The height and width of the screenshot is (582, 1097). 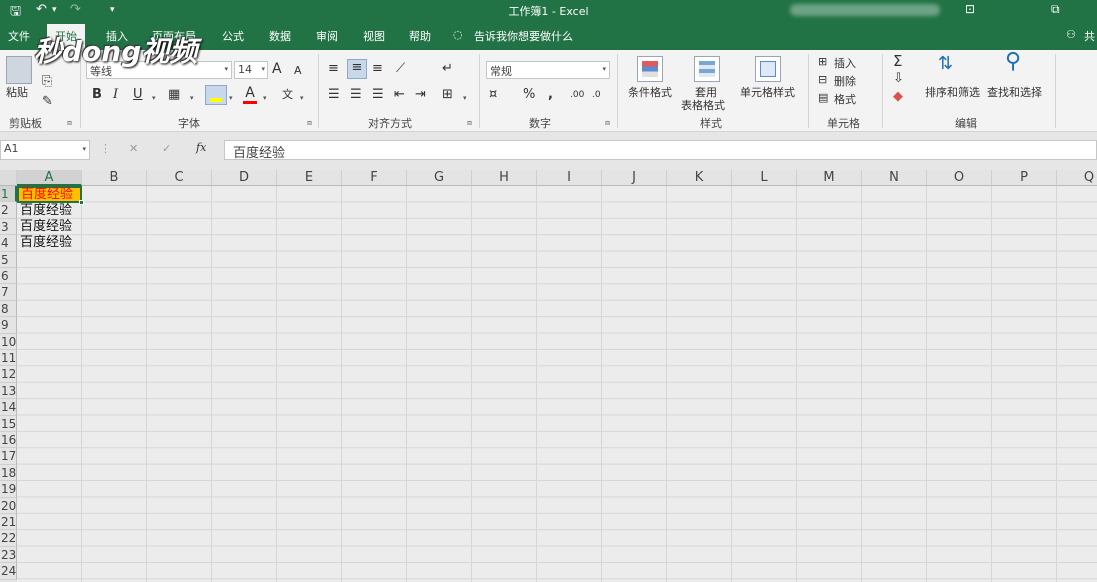 I want to click on align-left-icon: ☰, so click(x=334, y=95).